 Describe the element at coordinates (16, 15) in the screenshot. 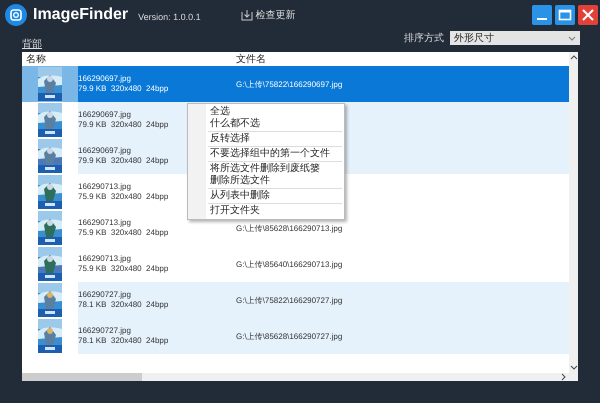

I see `app-logo-icon` at that location.